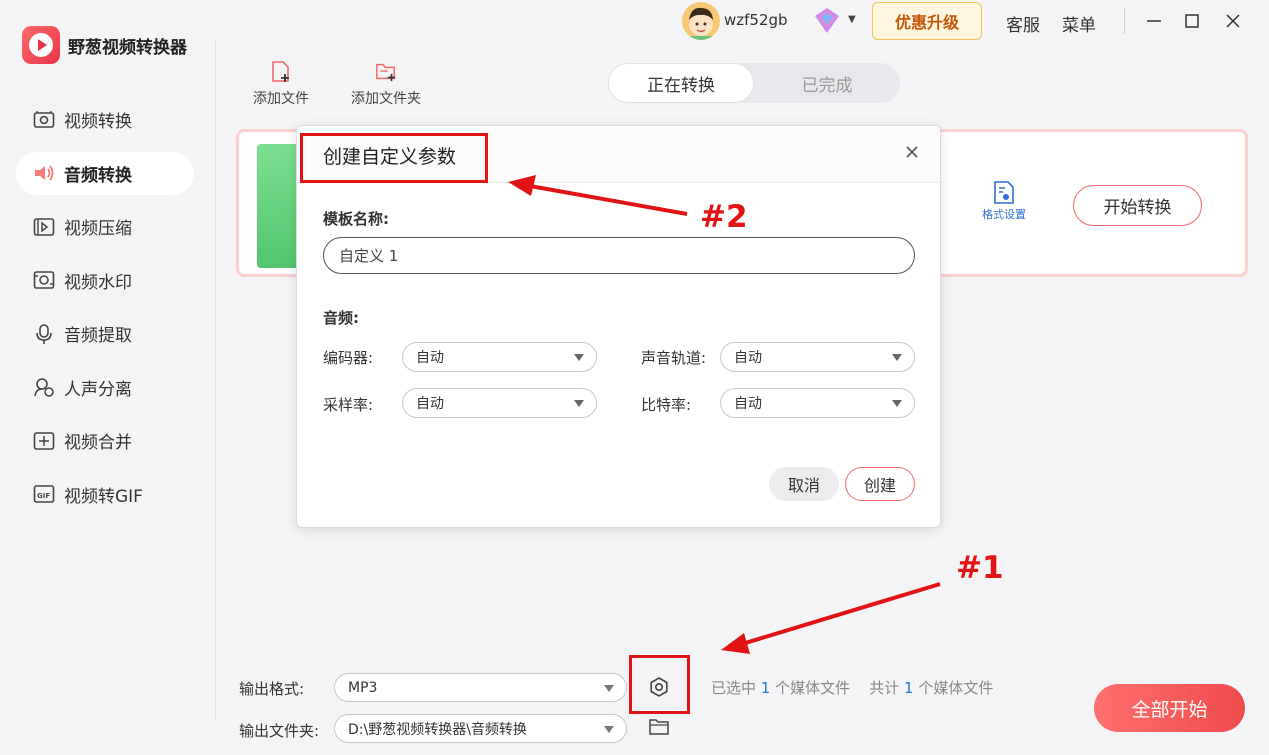 This screenshot has height=755, width=1269. I want to click on output-format-select: MP3, so click(480, 687).